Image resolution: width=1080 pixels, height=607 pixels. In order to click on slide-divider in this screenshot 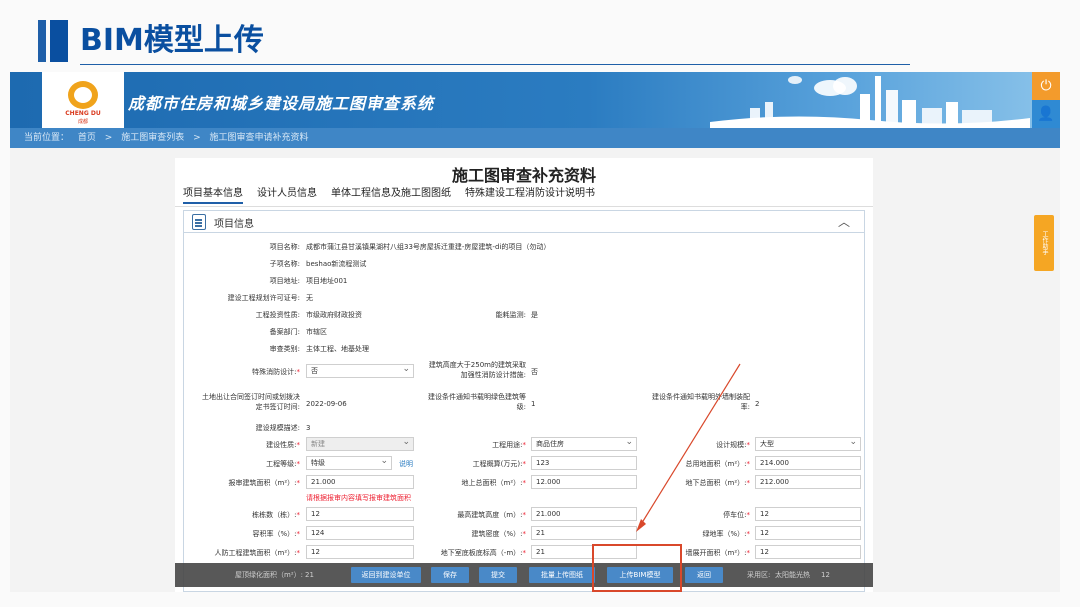, I will do `click(495, 64)`.